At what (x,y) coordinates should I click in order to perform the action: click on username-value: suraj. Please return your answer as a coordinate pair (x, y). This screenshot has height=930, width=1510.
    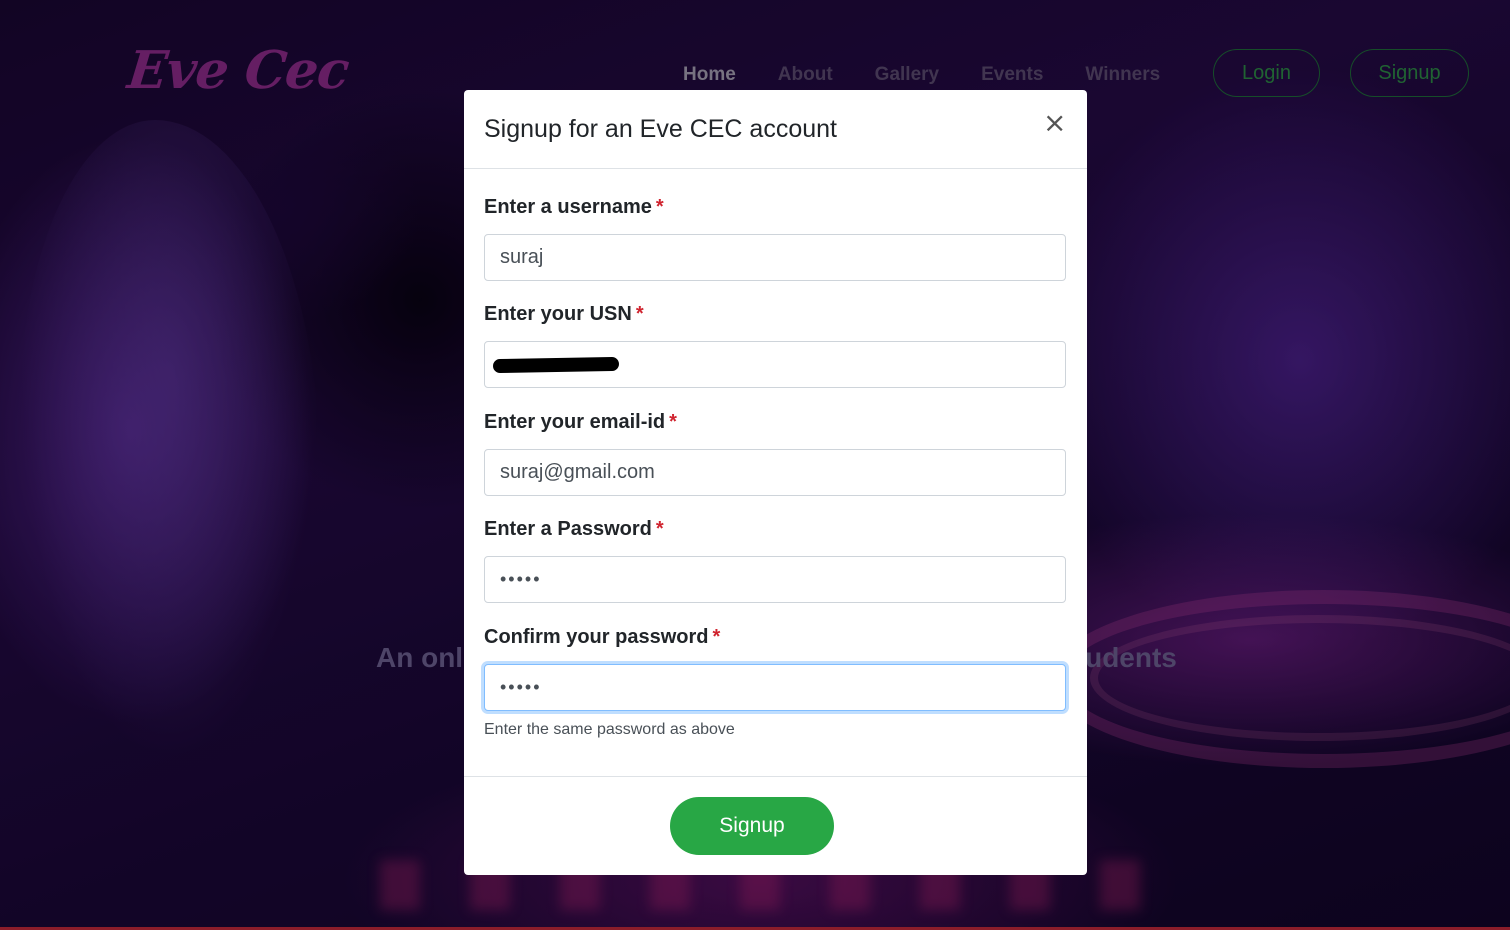
    Looking at the image, I should click on (522, 257).